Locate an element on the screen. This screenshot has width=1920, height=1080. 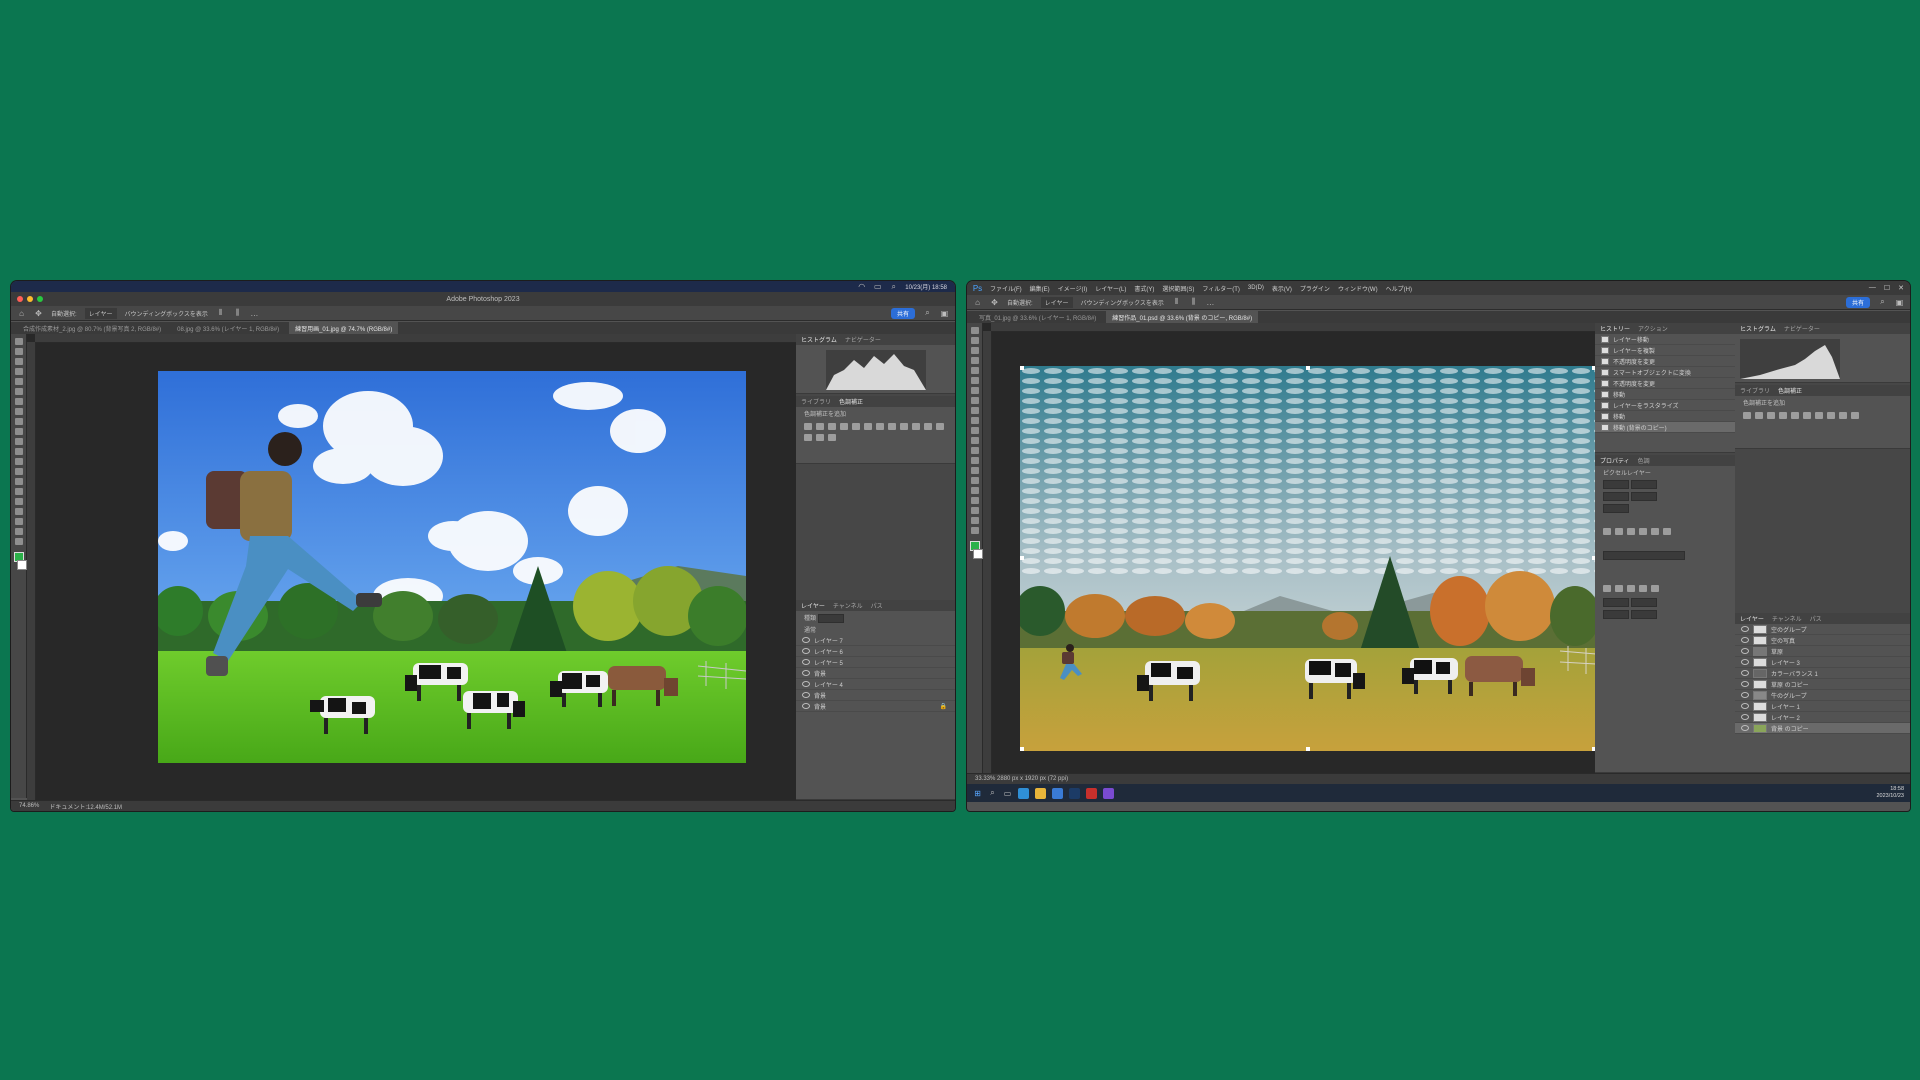
vibrance-icon is located at coordinates (1795, 415).